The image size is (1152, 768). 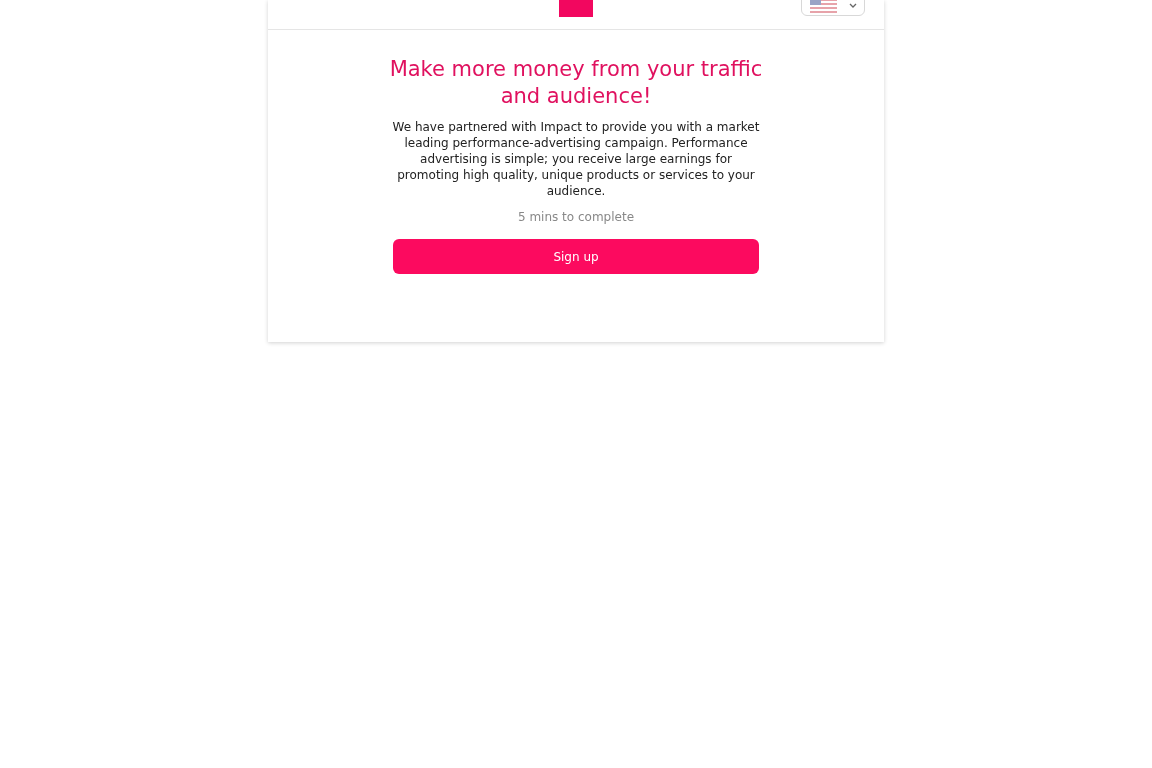 I want to click on language-selector, so click(x=833, y=8).